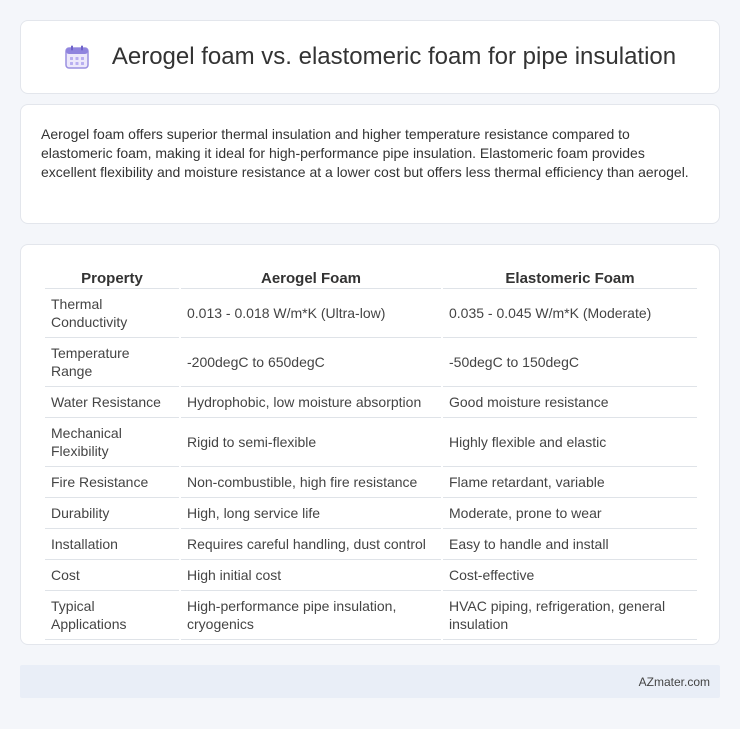 Image resolution: width=740 pixels, height=729 pixels. Describe the element at coordinates (112, 313) in the screenshot. I see `property-cell: Thermal Conductivity` at that location.